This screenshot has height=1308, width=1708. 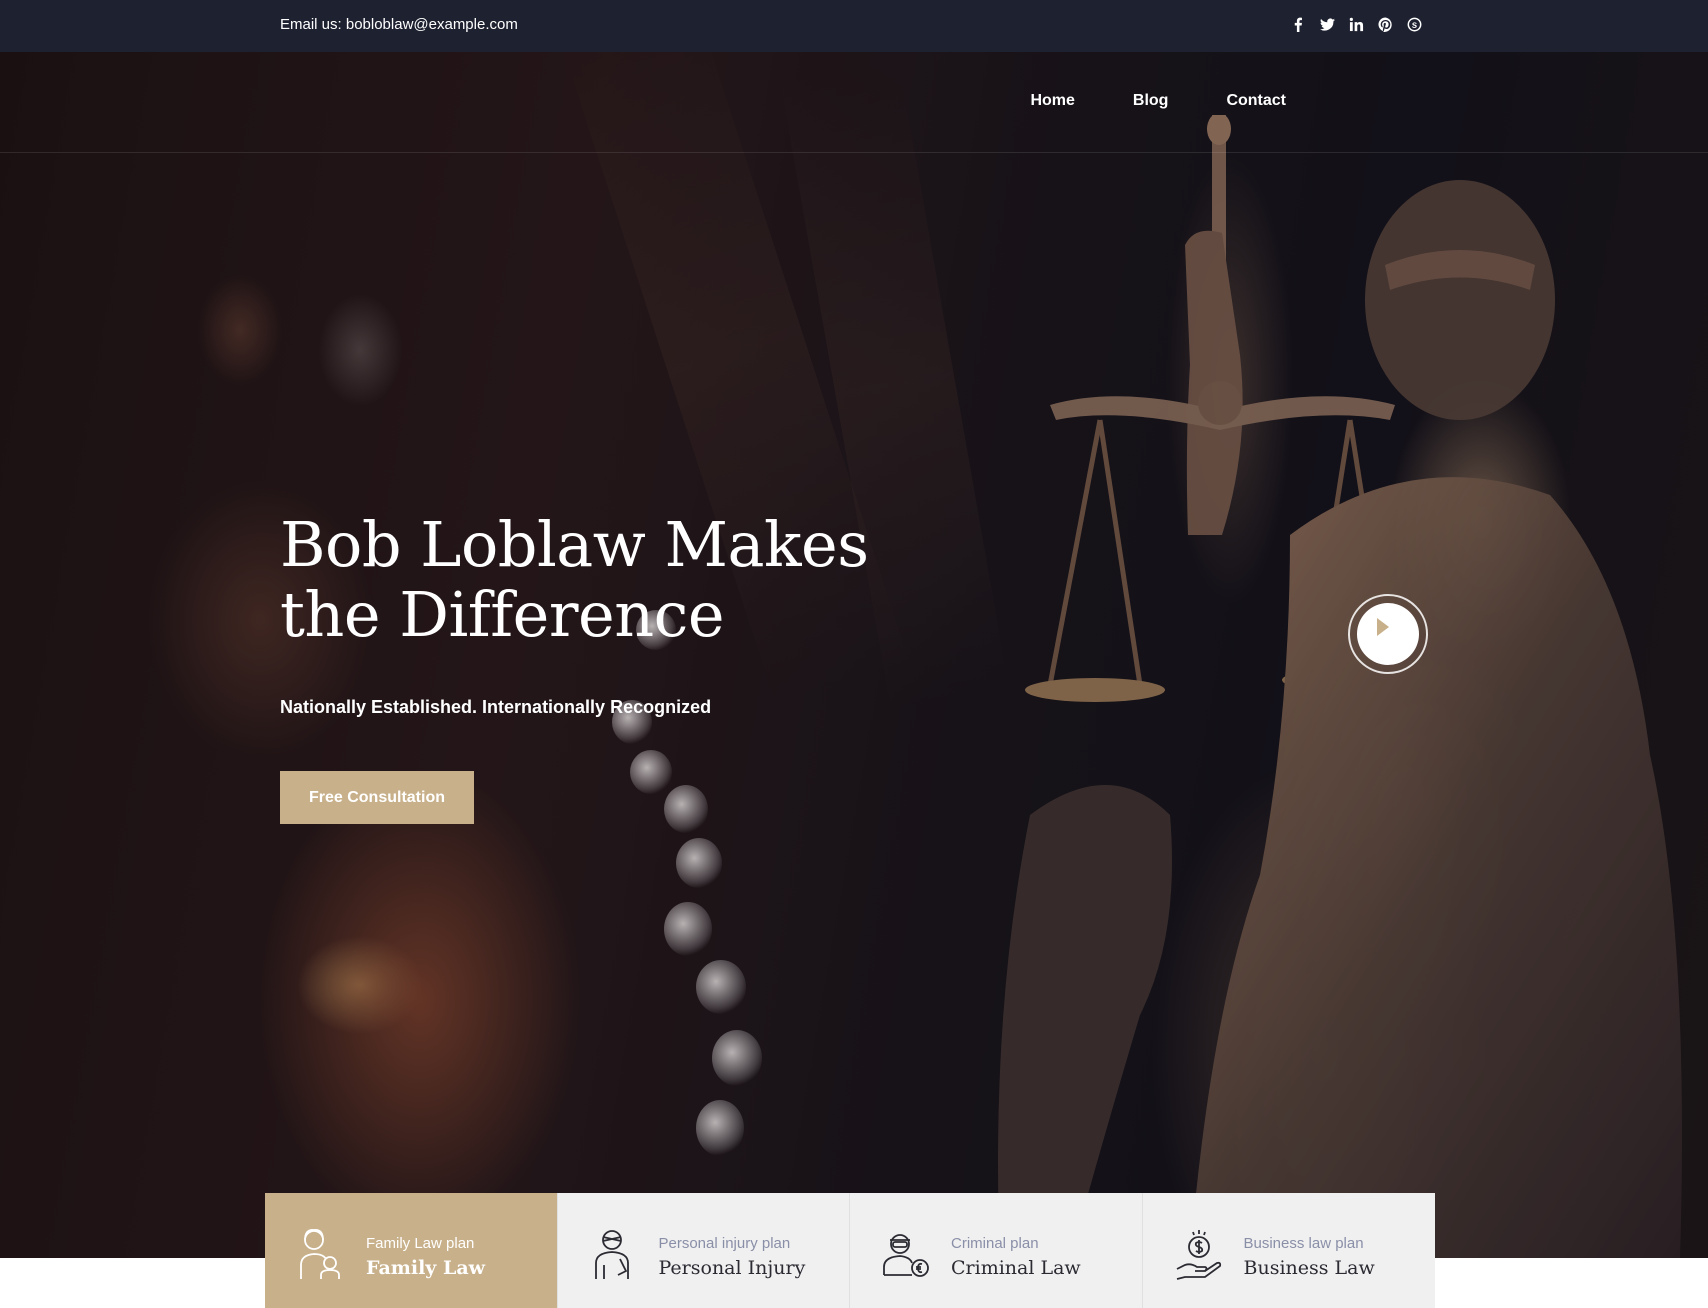 I want to click on service-card-personal-injury: Personal injury plan Personal Injury, so click(x=703, y=1250).